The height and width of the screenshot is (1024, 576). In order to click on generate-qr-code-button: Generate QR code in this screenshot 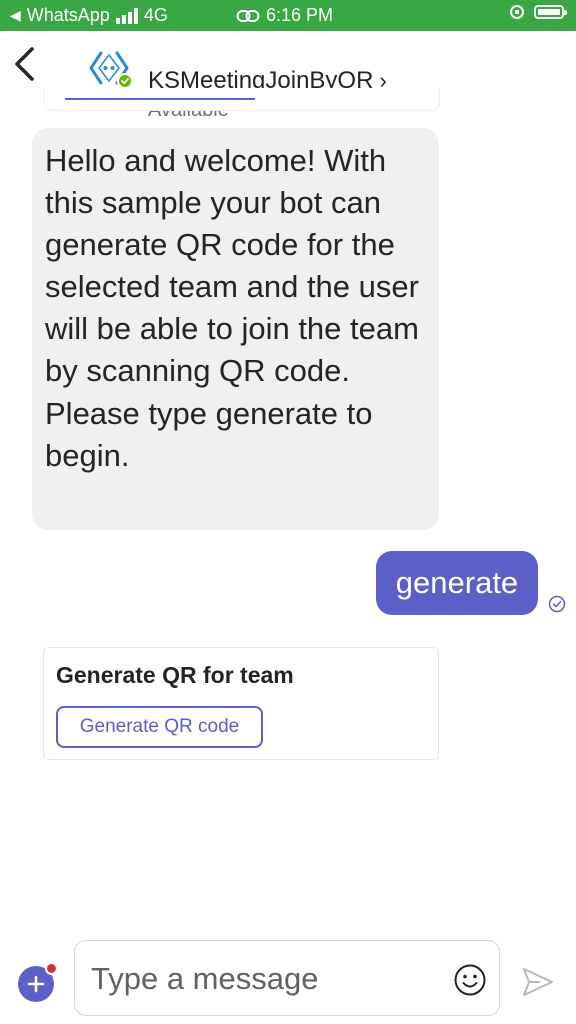, I will do `click(159, 727)`.